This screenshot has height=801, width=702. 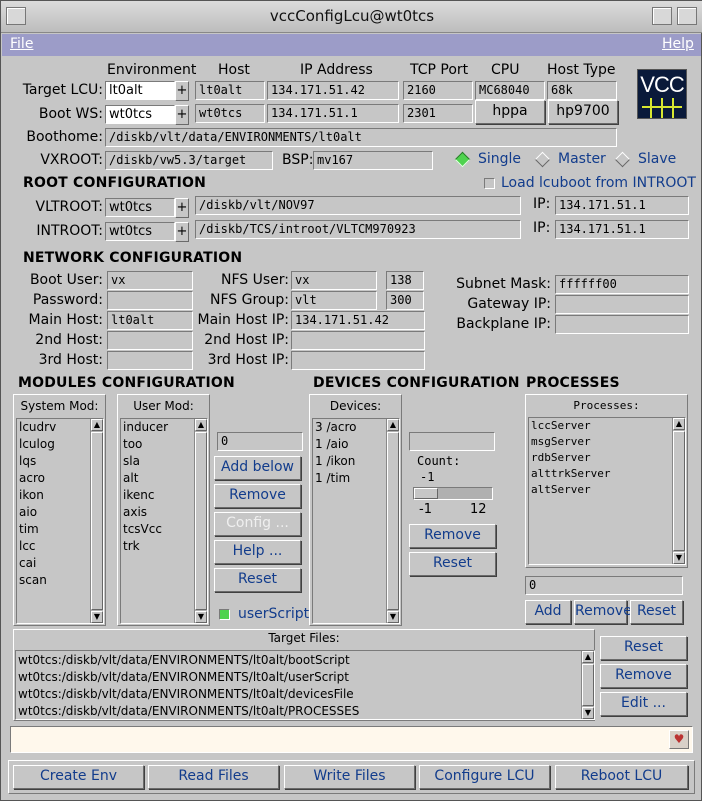 What do you see at coordinates (200, 521) in the screenshot?
I see `user-mod-scrollbar: ▲ ▼` at bounding box center [200, 521].